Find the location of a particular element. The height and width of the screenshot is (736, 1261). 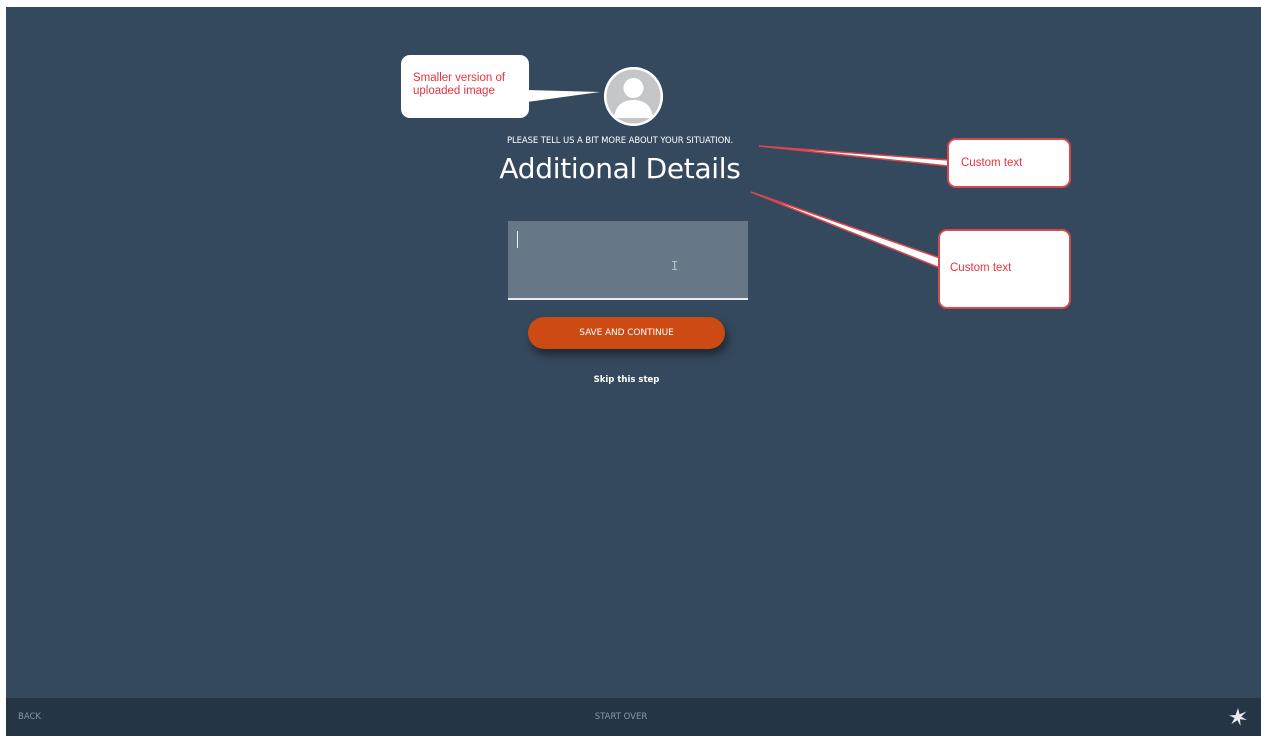

footer-bar: BACK START OVER is located at coordinates (633, 717).